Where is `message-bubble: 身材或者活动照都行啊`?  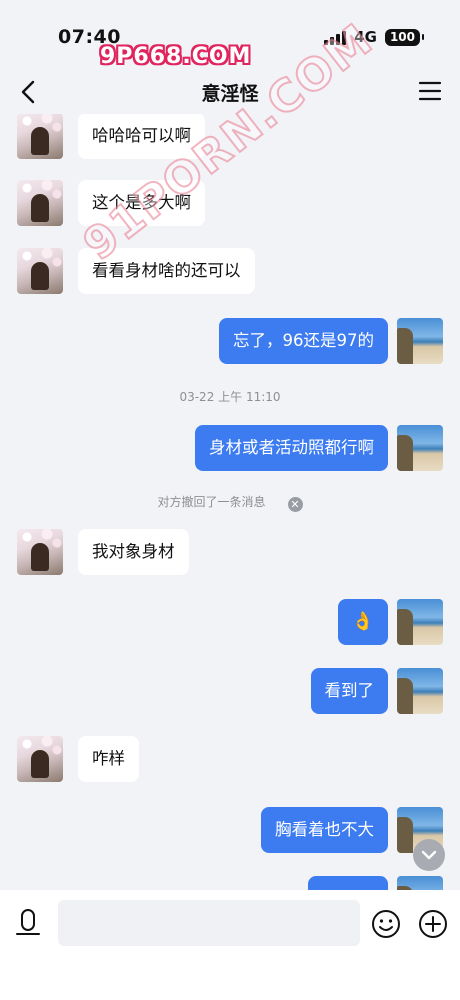
message-bubble: 身材或者活动照都行啊 is located at coordinates (291, 448).